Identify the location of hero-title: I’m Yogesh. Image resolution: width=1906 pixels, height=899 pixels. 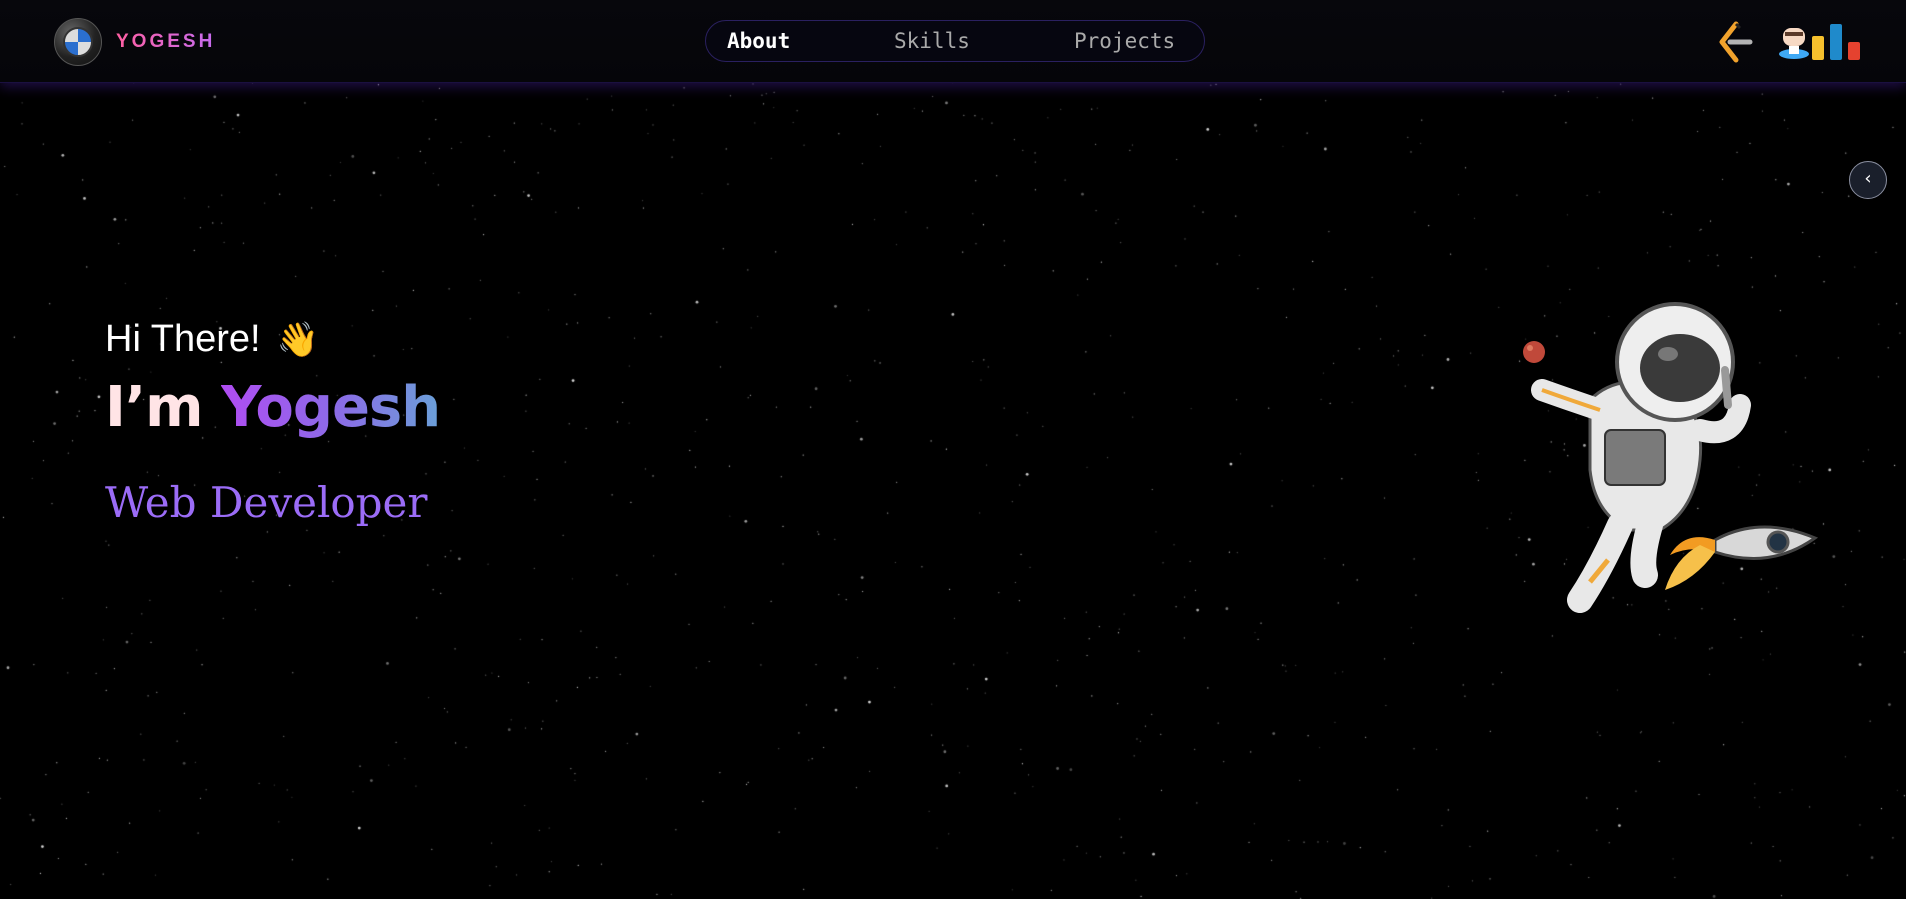
(273, 407).